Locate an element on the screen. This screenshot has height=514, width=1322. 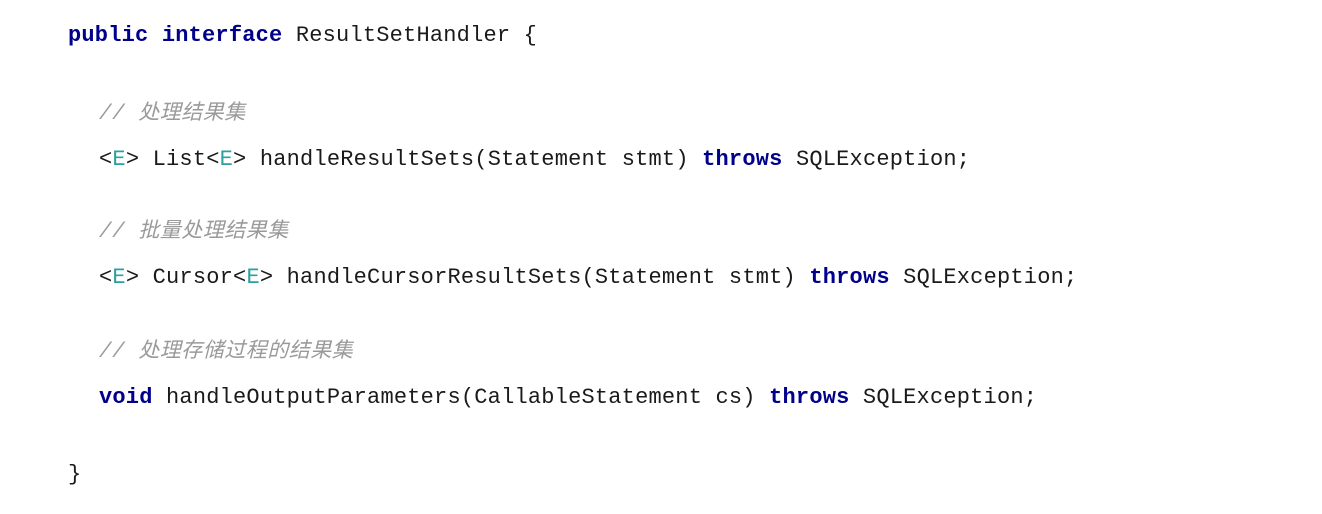
code-line: public interface ResultSetHandler { is located at coordinates (268, 35).